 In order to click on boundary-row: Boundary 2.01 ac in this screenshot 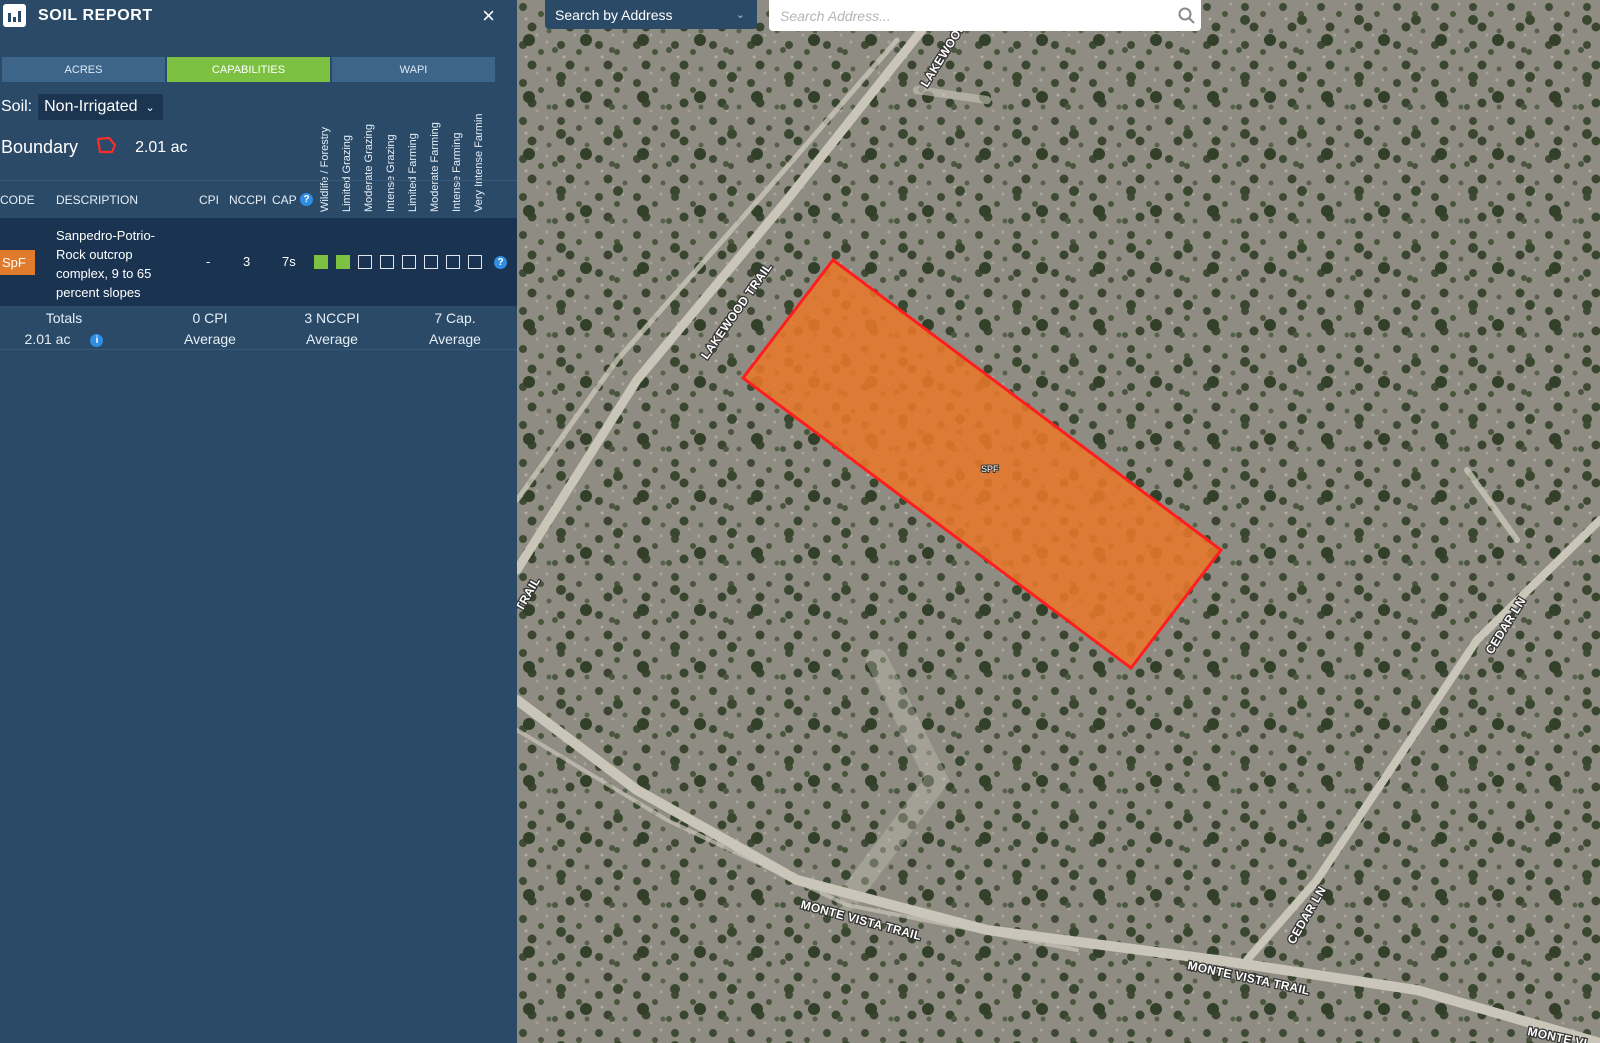, I will do `click(94, 147)`.